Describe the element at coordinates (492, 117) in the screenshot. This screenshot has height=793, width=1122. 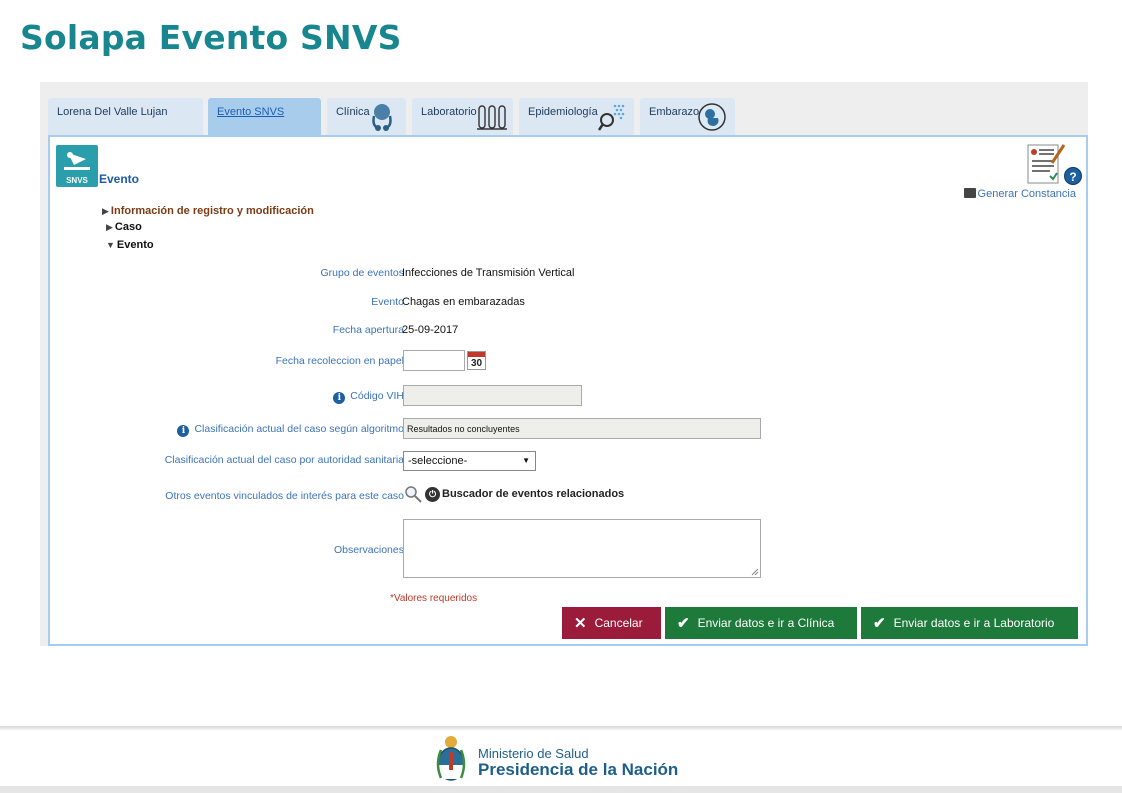
I see `test-tubes-icon` at that location.